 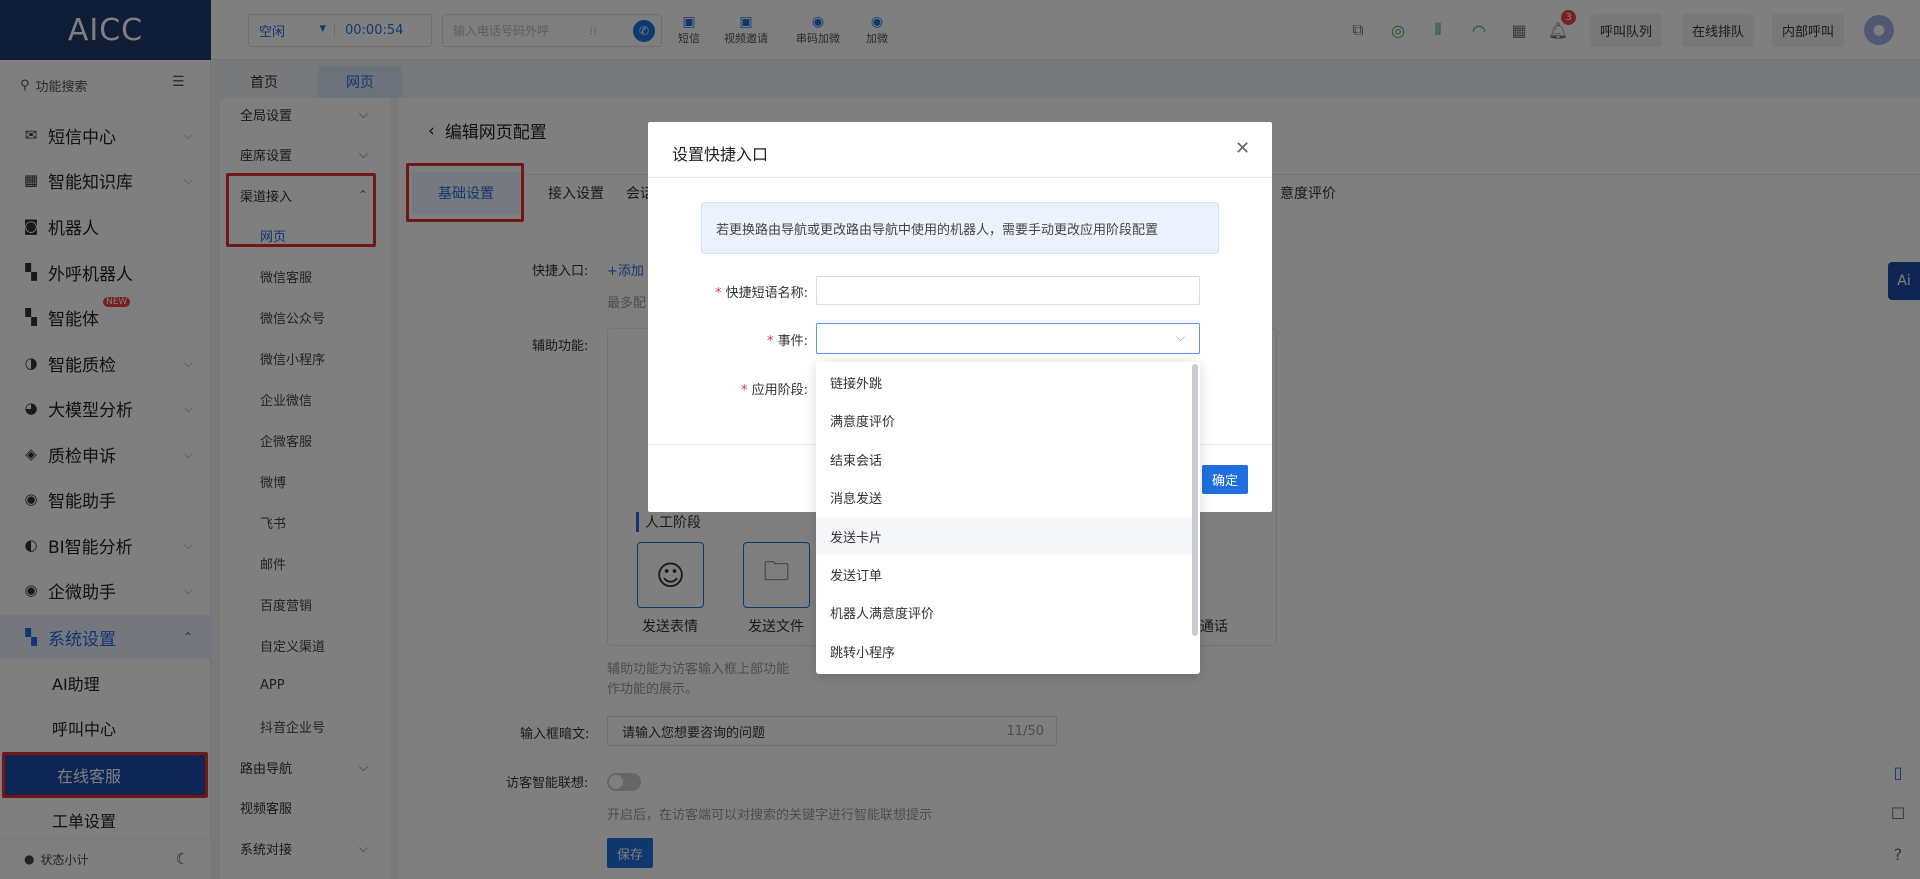 What do you see at coordinates (1008, 338) in the screenshot?
I see `event-select: ⌵` at bounding box center [1008, 338].